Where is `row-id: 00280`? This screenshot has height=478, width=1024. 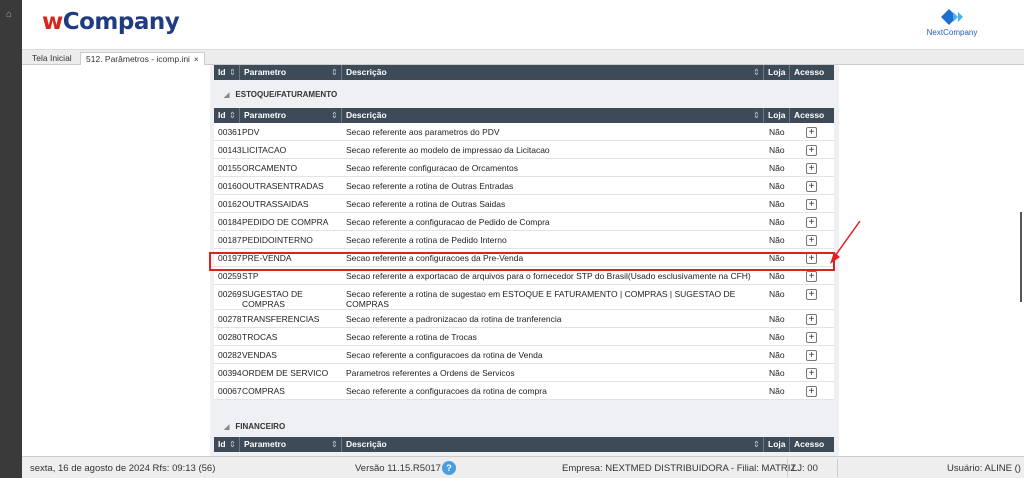
row-id: 00280 is located at coordinates (230, 337).